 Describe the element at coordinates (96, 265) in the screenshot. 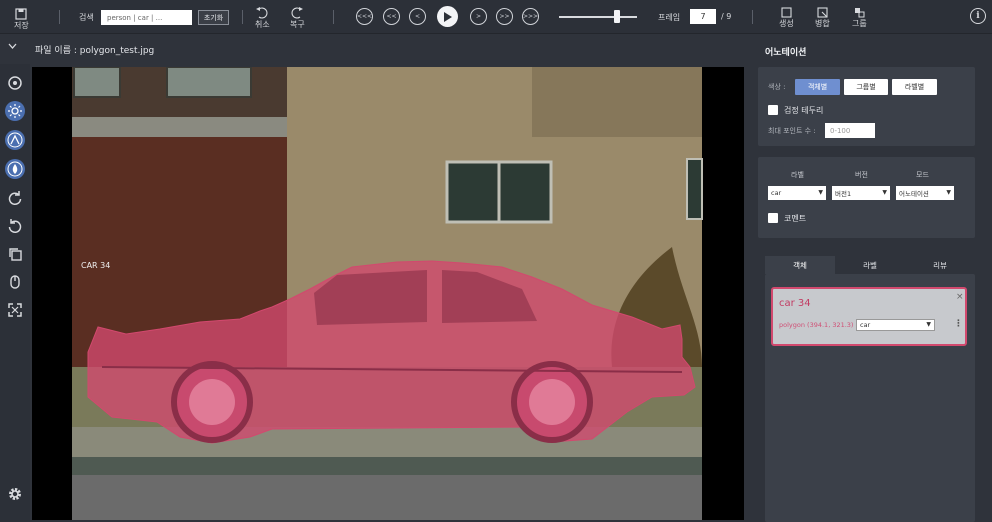

I see `object-label: CAR 34` at that location.